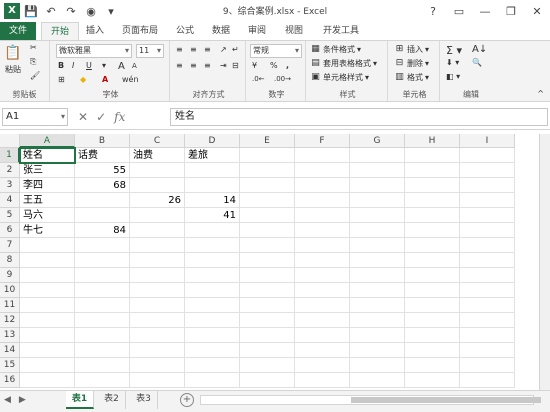 This screenshot has height=412, width=550. What do you see at coordinates (433, 11) in the screenshot?
I see `help-icon: ?` at bounding box center [433, 11].